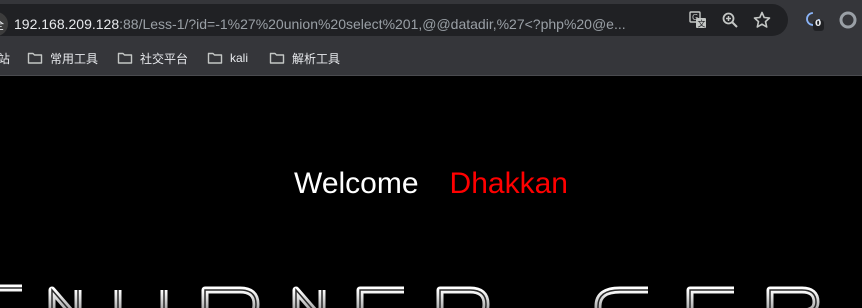  I want to click on security-label: 安全, so click(2, 24).